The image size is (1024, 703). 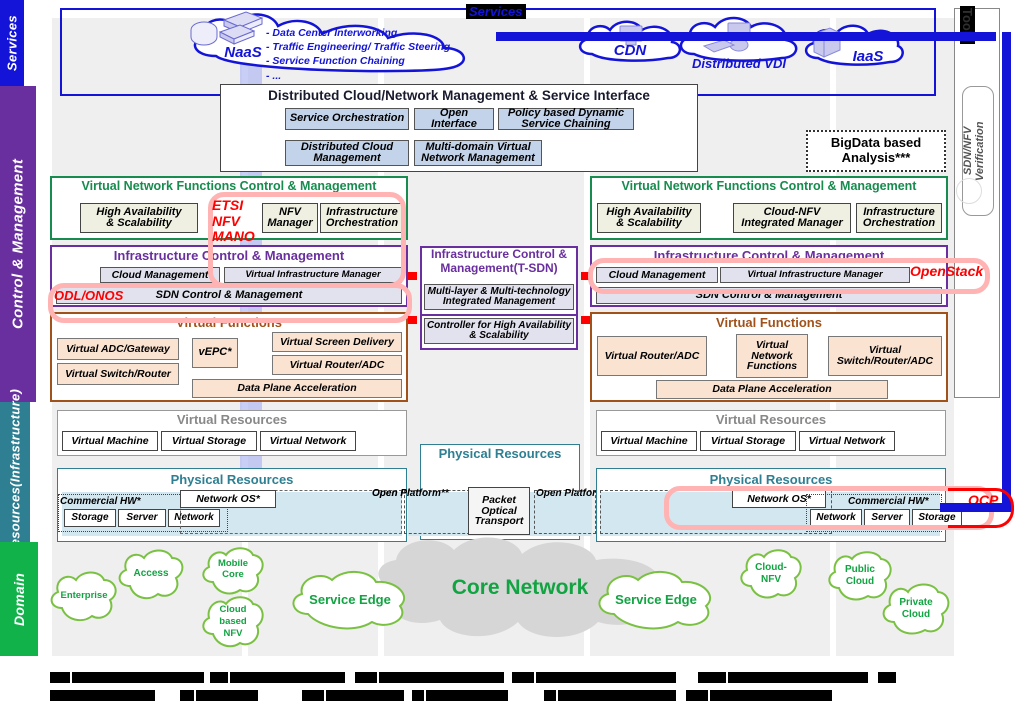 I want to click on private-cloud-cloud-shape, so click(x=916, y=609).